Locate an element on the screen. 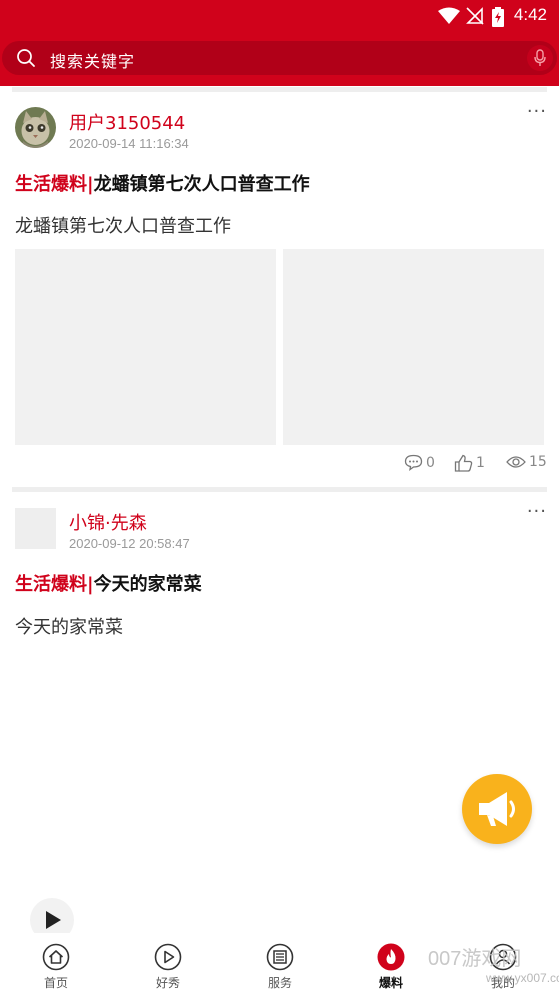  post-title-text: 今天的家常菜 is located at coordinates (147, 584).